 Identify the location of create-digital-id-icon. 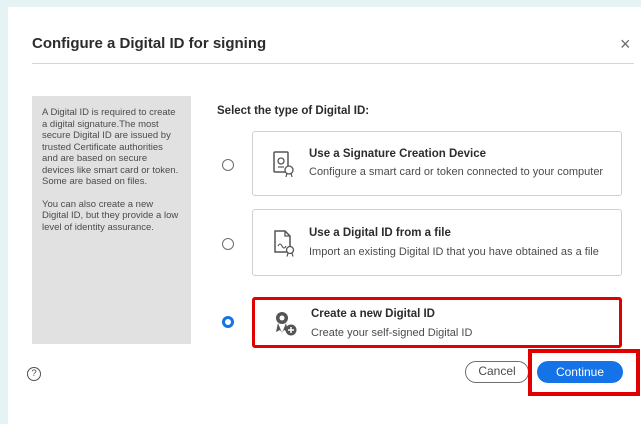
(286, 324).